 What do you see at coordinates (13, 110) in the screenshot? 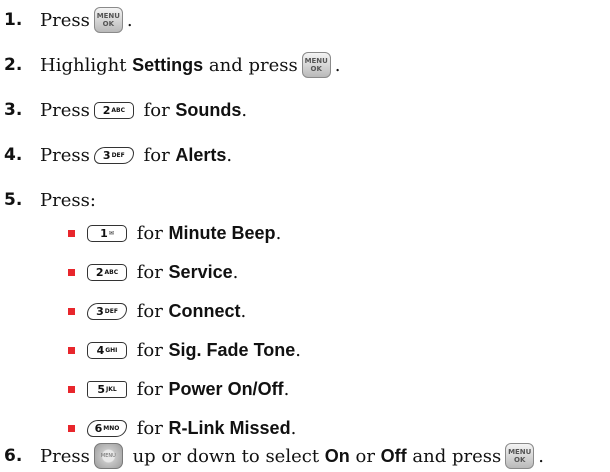
I see `step-number: 3.` at bounding box center [13, 110].